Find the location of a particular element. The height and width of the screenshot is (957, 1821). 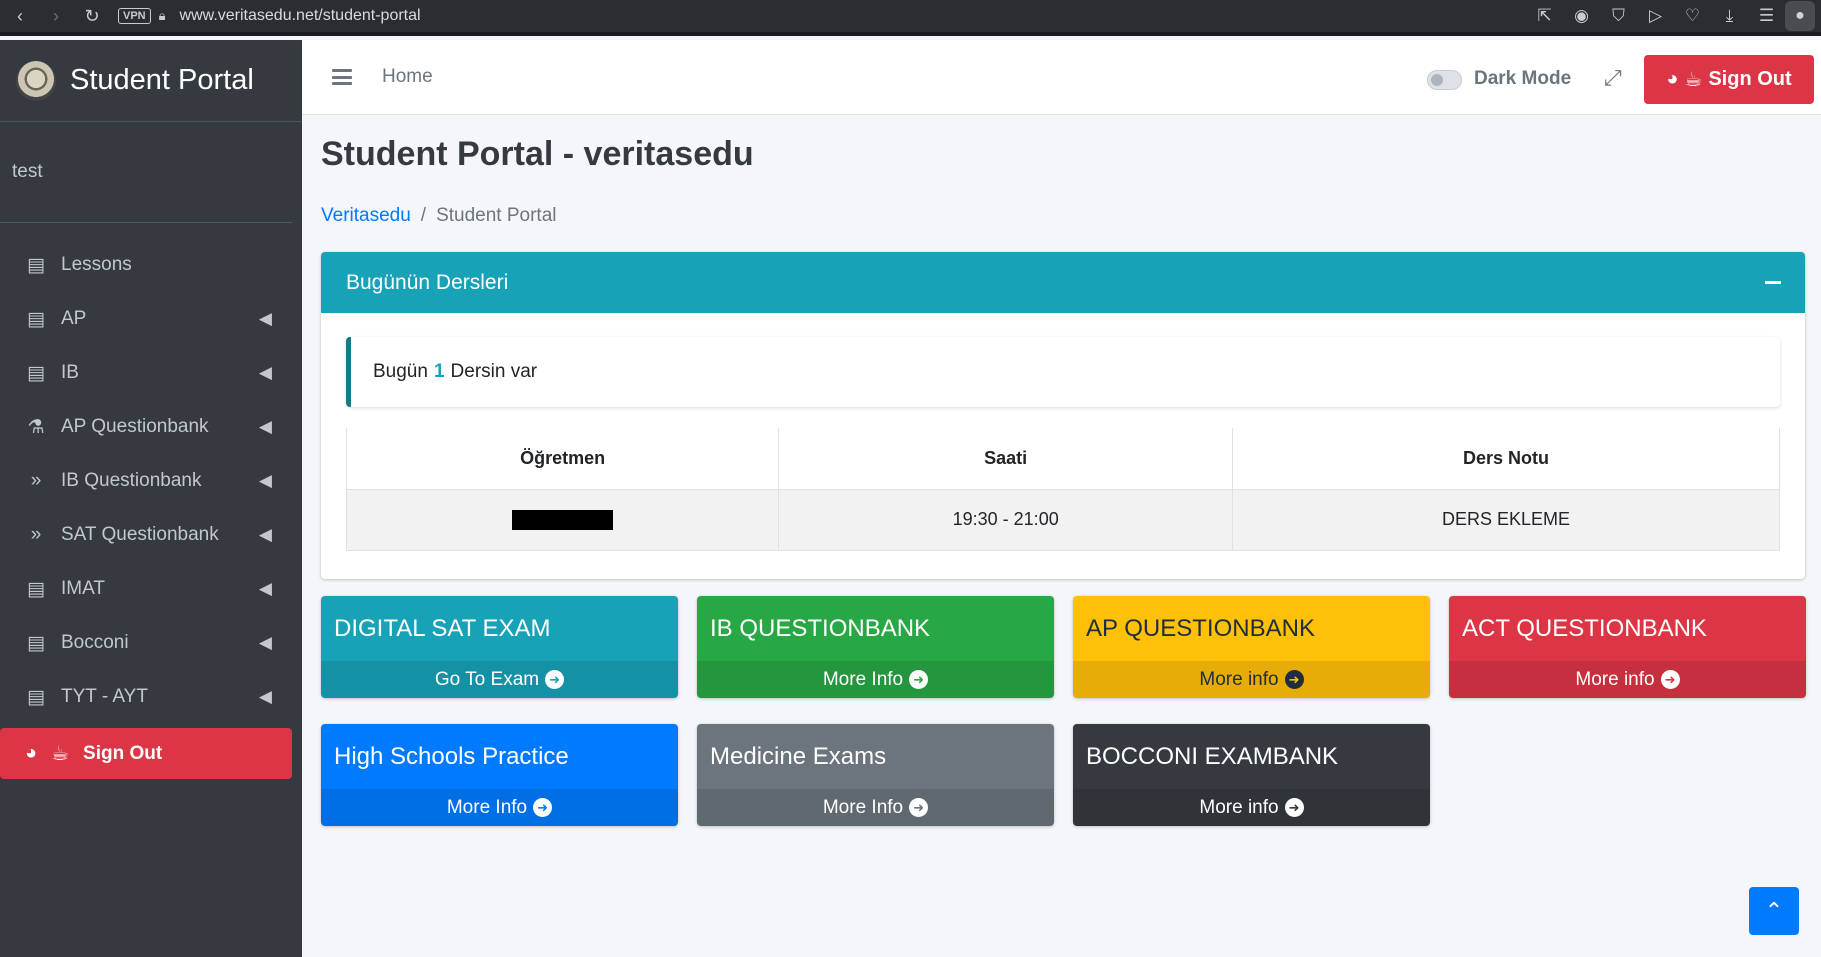

sidebar-item-ap-questionbank: ⚗ AP Questionbank ◀ is located at coordinates (151, 427).